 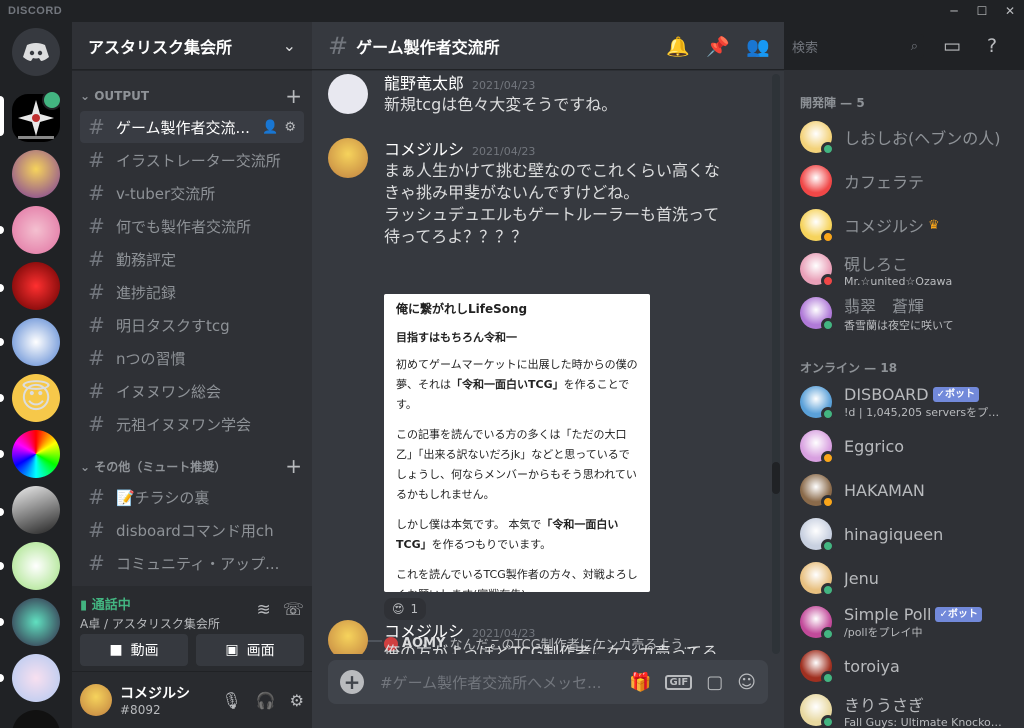 I want to click on message-text-line: 待ってろよ？？？？, so click(x=456, y=236).